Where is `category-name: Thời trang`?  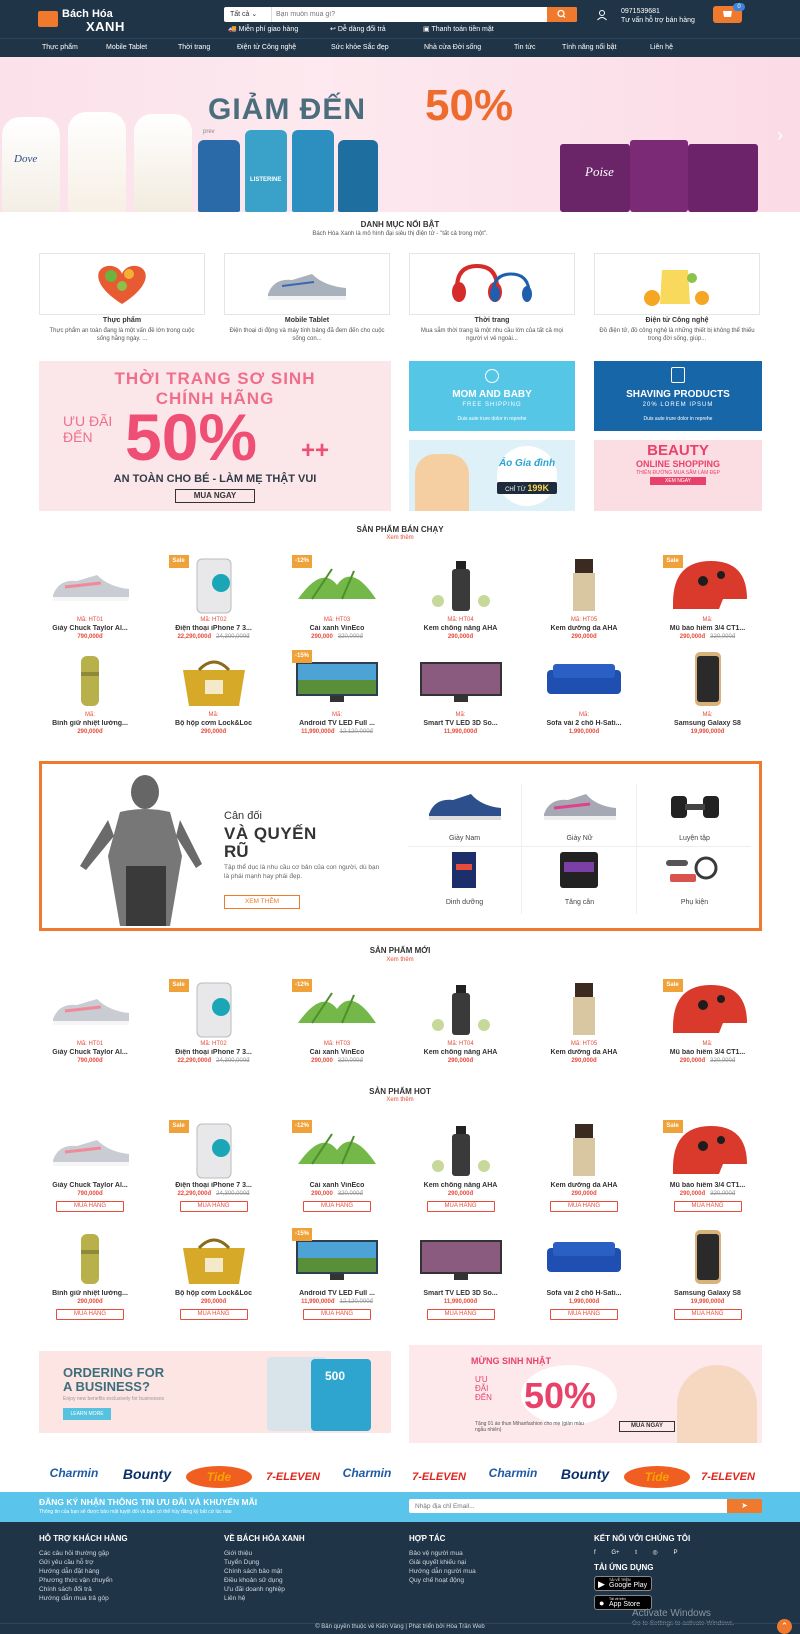
category-name: Thời trang is located at coordinates (492, 320).